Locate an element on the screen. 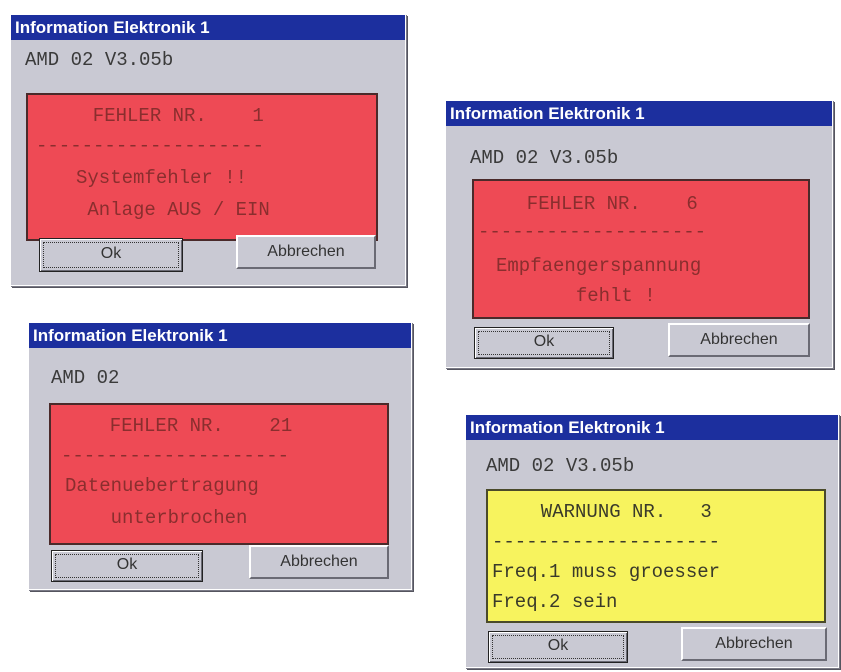 The width and height of the screenshot is (841, 672). error-number: FEHLER NR. 21 is located at coordinates (190, 426).